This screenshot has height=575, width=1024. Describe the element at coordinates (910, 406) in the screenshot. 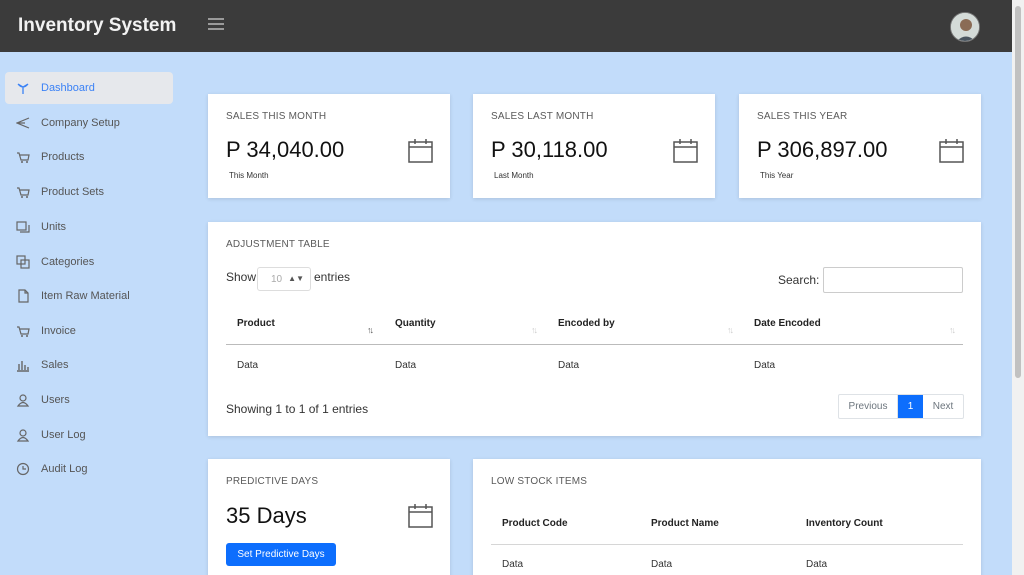

I see `page-1-button: 1` at that location.